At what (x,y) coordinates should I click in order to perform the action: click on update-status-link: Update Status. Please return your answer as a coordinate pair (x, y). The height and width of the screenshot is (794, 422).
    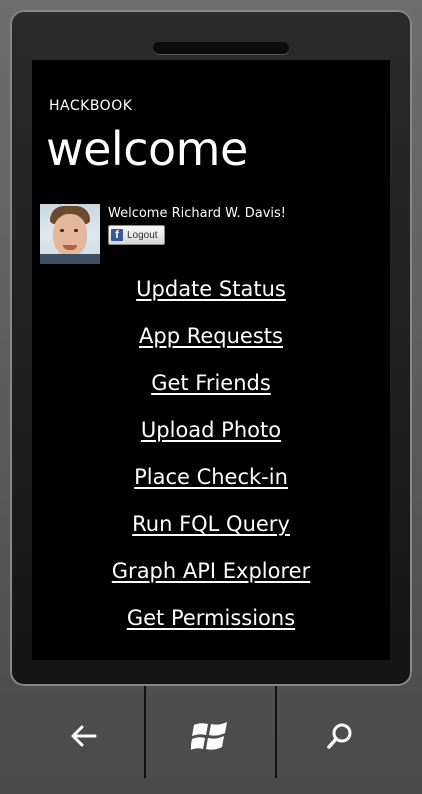
    Looking at the image, I should click on (211, 297).